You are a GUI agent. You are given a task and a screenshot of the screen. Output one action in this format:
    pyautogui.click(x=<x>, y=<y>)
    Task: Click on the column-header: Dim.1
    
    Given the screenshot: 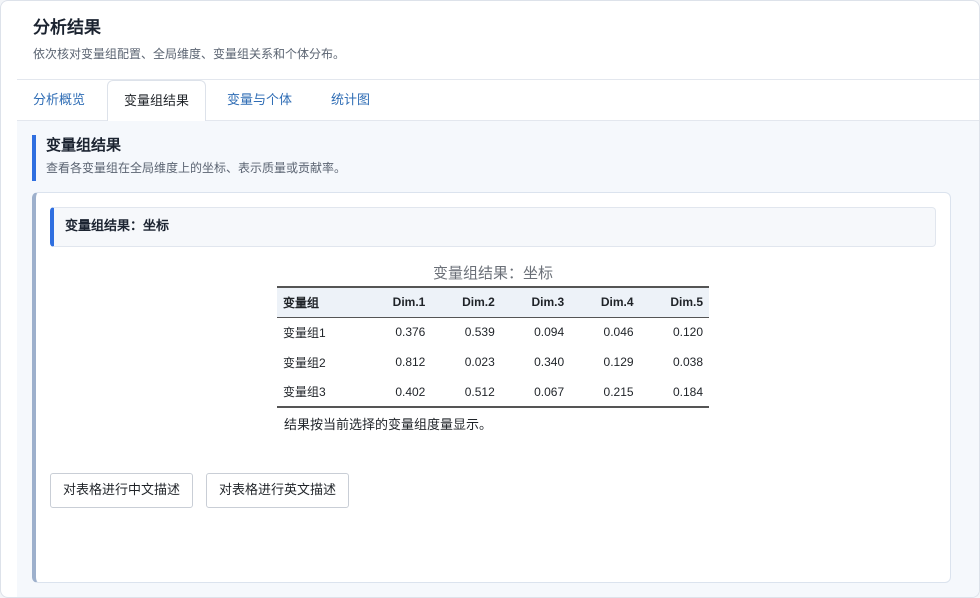 What is the action you would take?
    pyautogui.click(x=396, y=302)
    